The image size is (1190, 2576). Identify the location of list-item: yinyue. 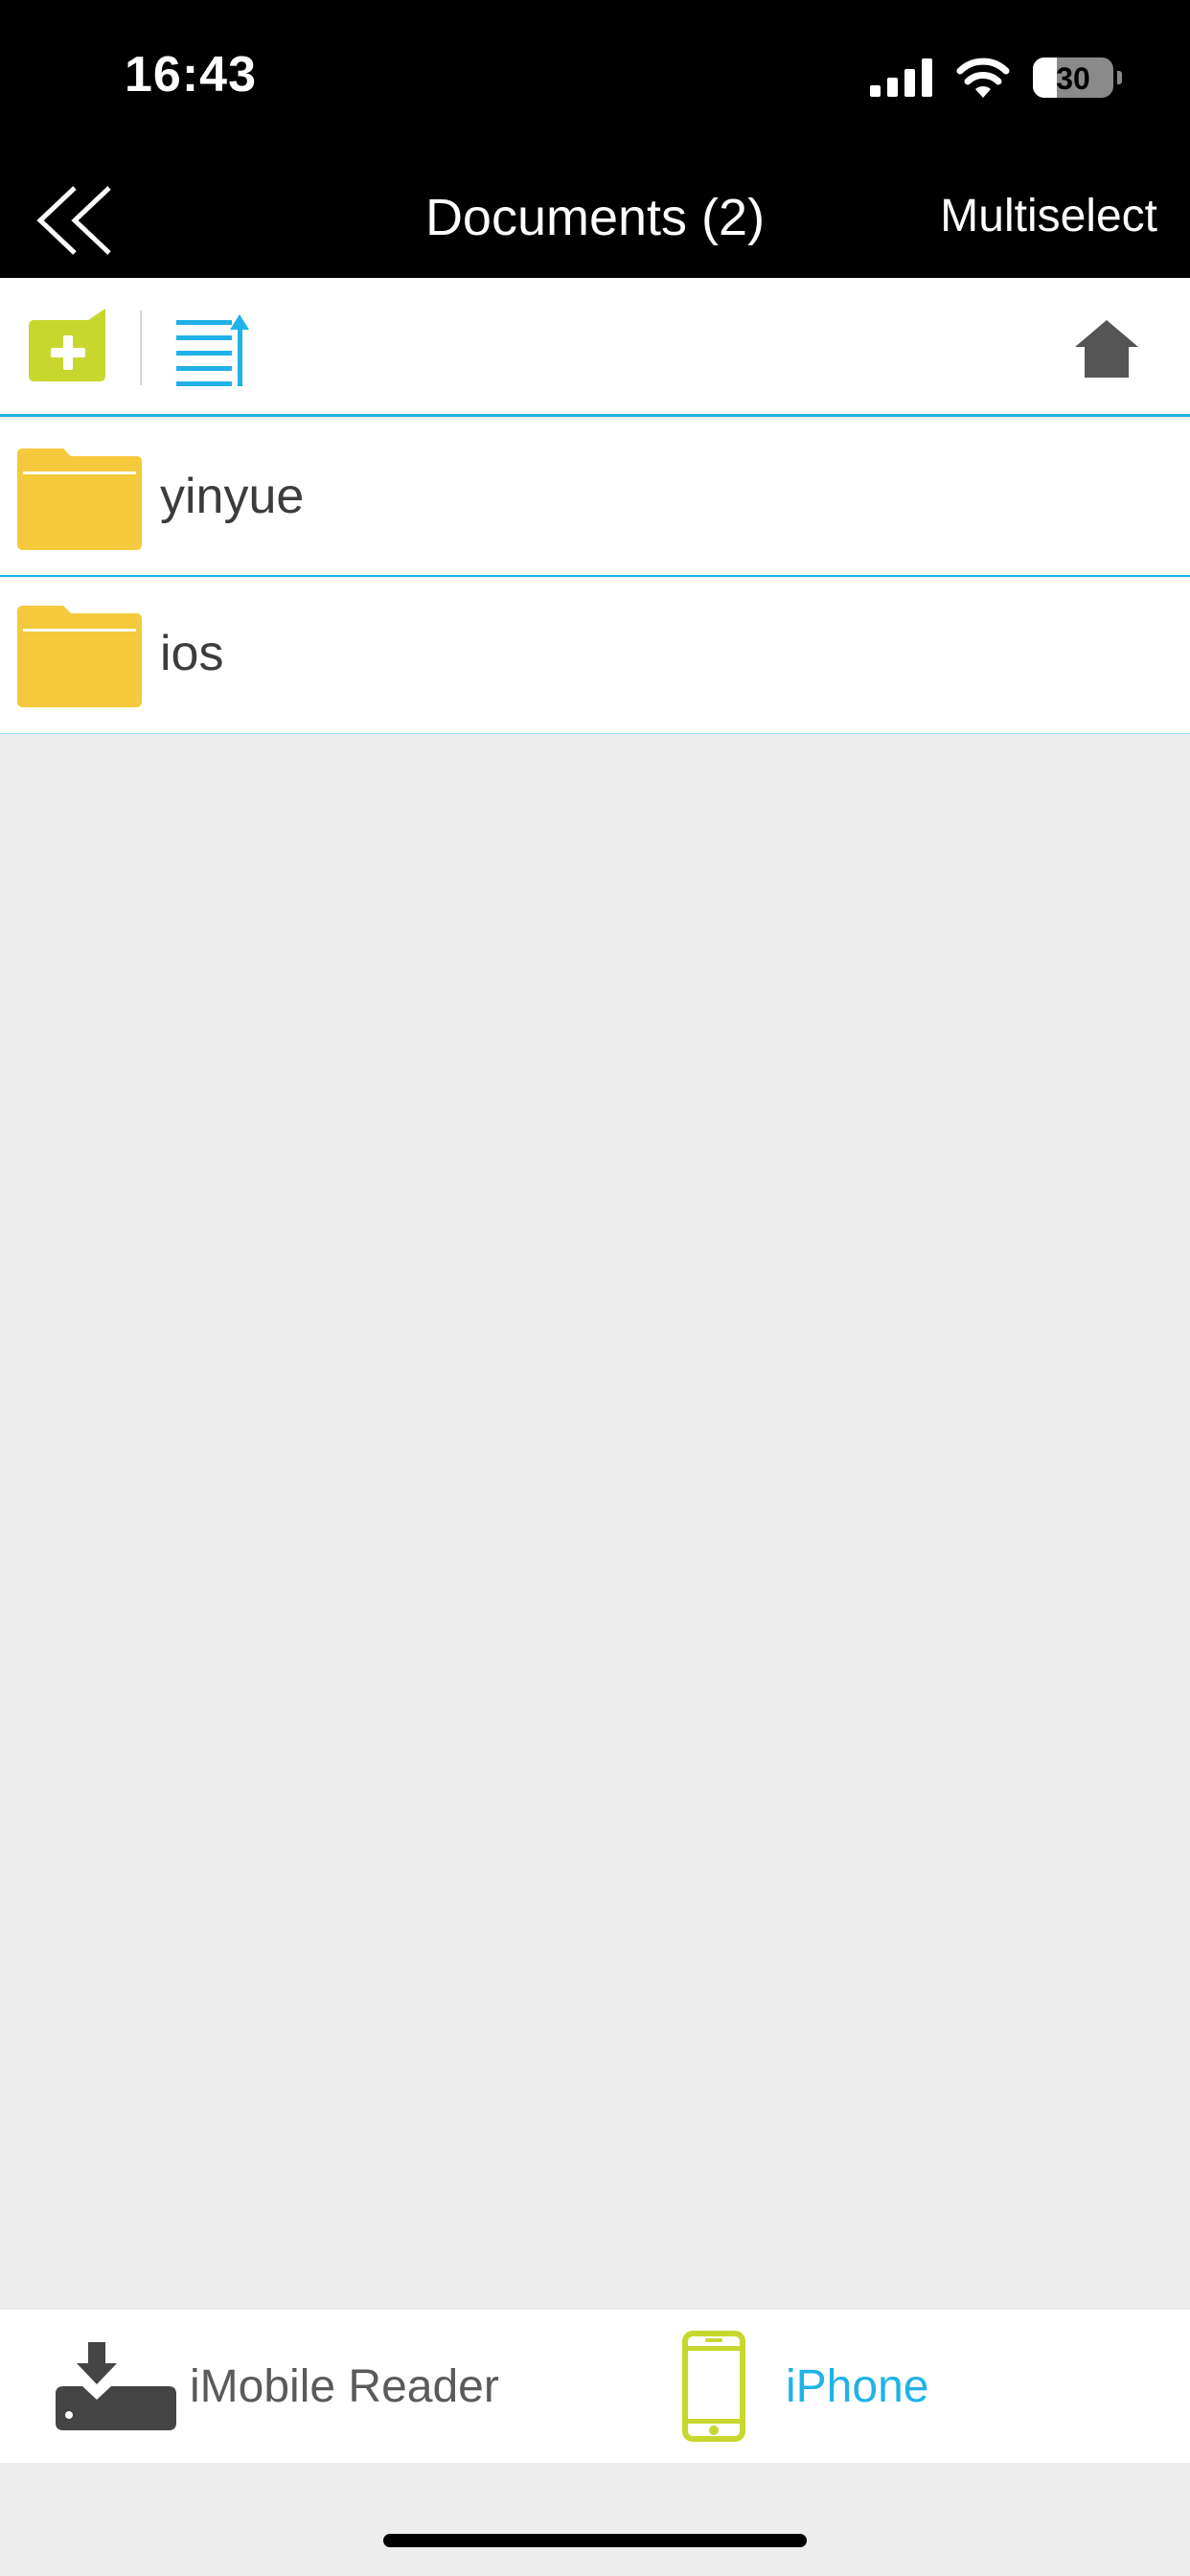
(595, 498).